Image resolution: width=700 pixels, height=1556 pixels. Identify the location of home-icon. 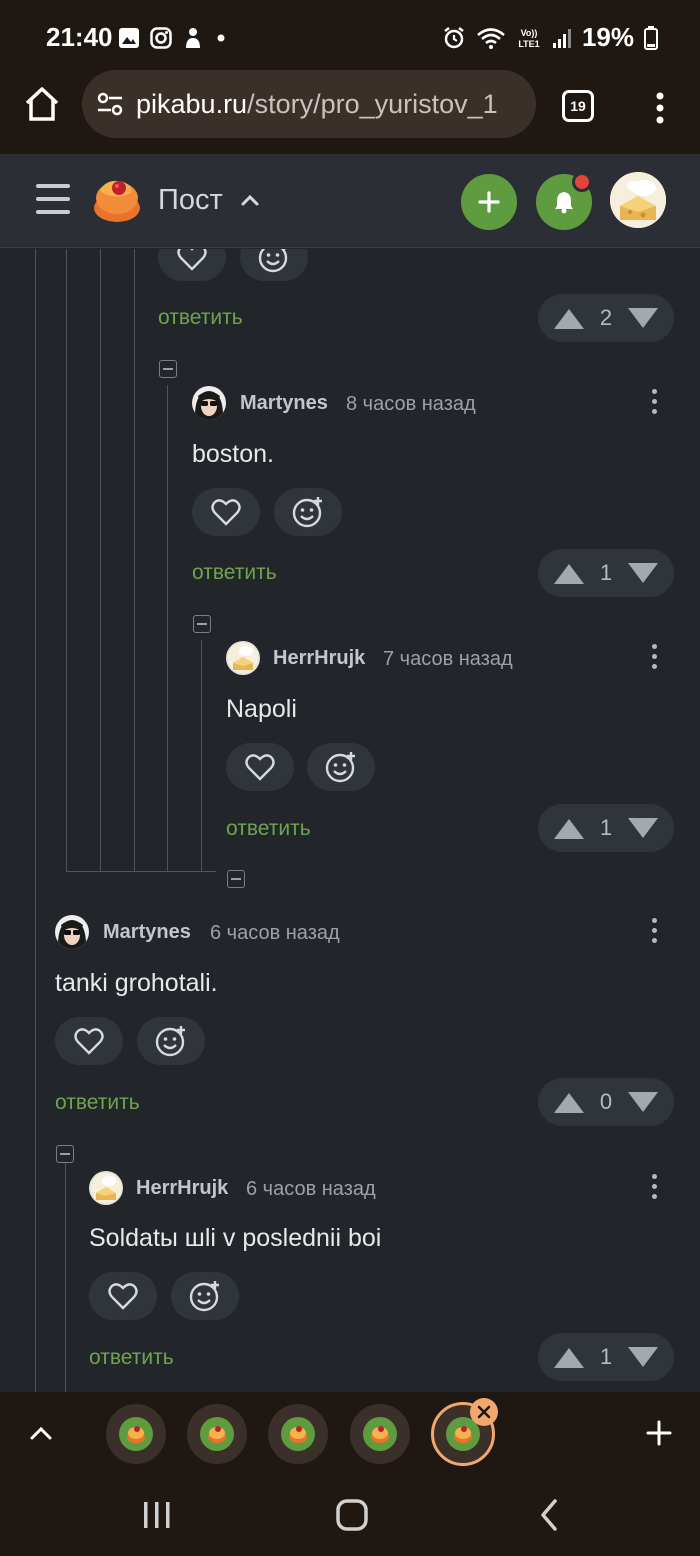
(42, 104).